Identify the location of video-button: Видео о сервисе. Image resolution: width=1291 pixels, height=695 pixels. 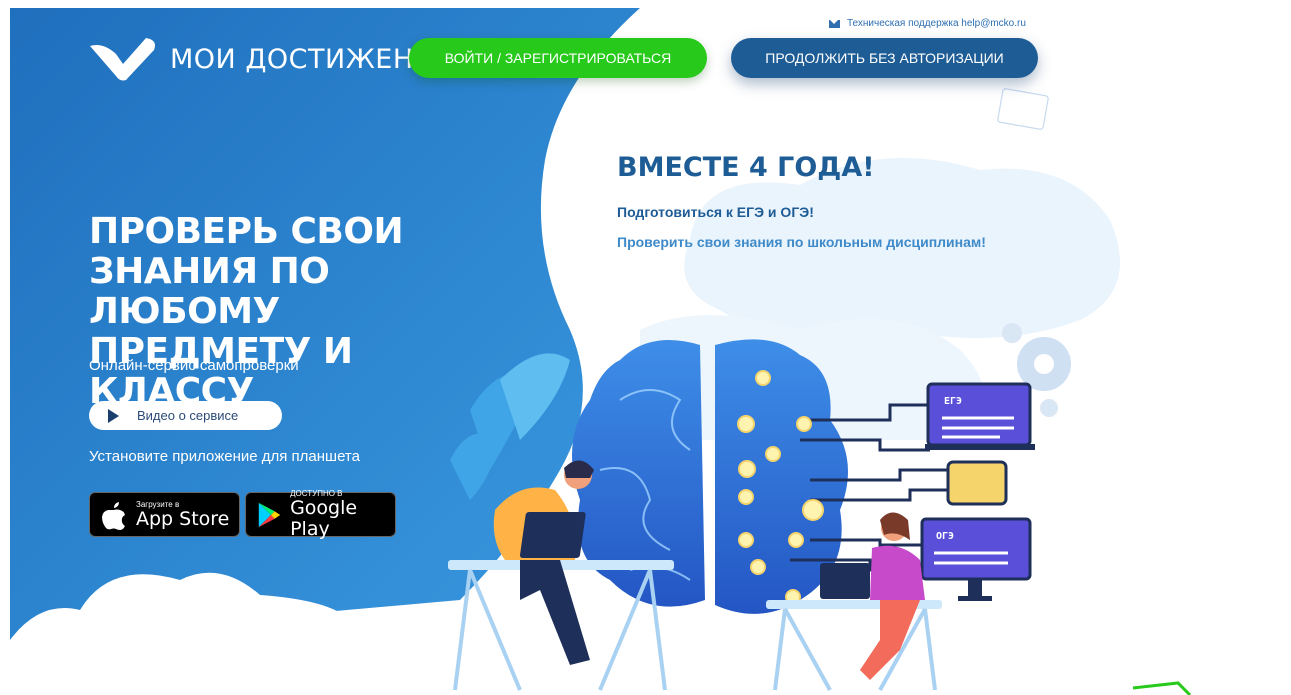
(185, 415).